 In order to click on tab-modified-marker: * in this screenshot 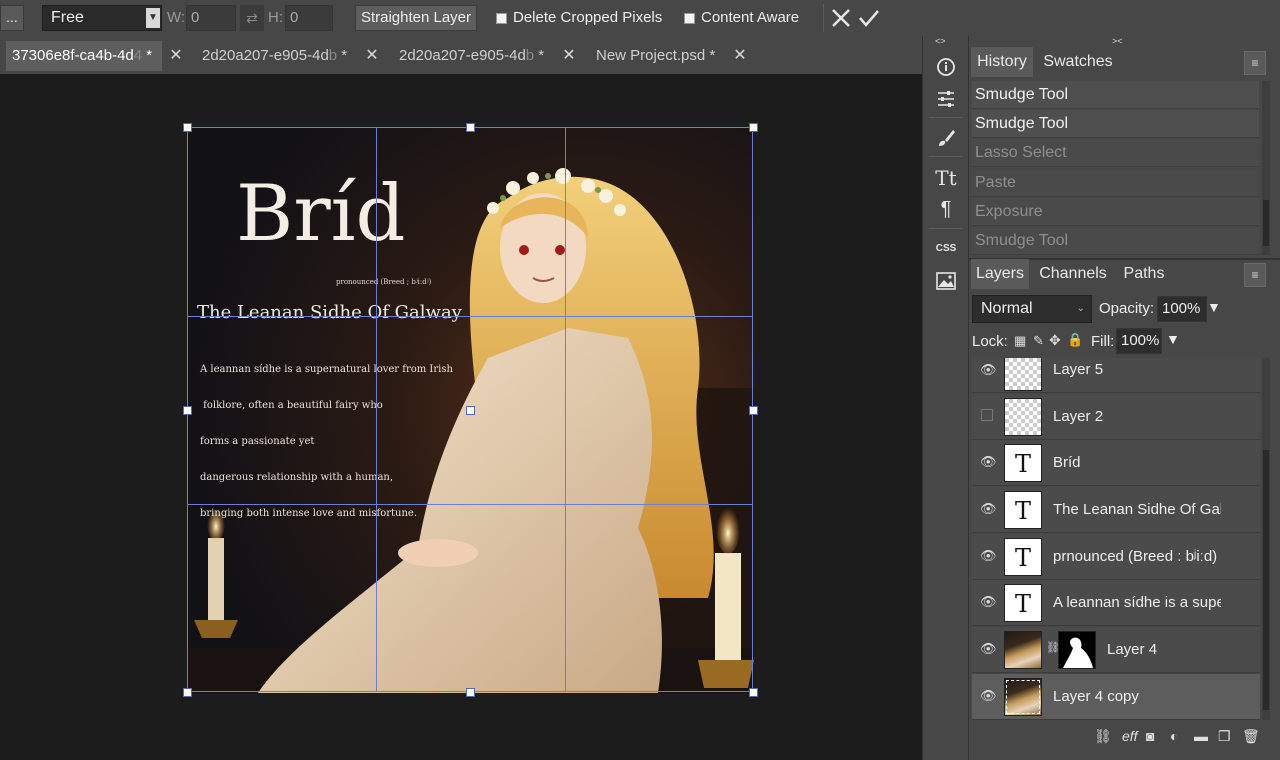, I will do `click(342, 55)`.